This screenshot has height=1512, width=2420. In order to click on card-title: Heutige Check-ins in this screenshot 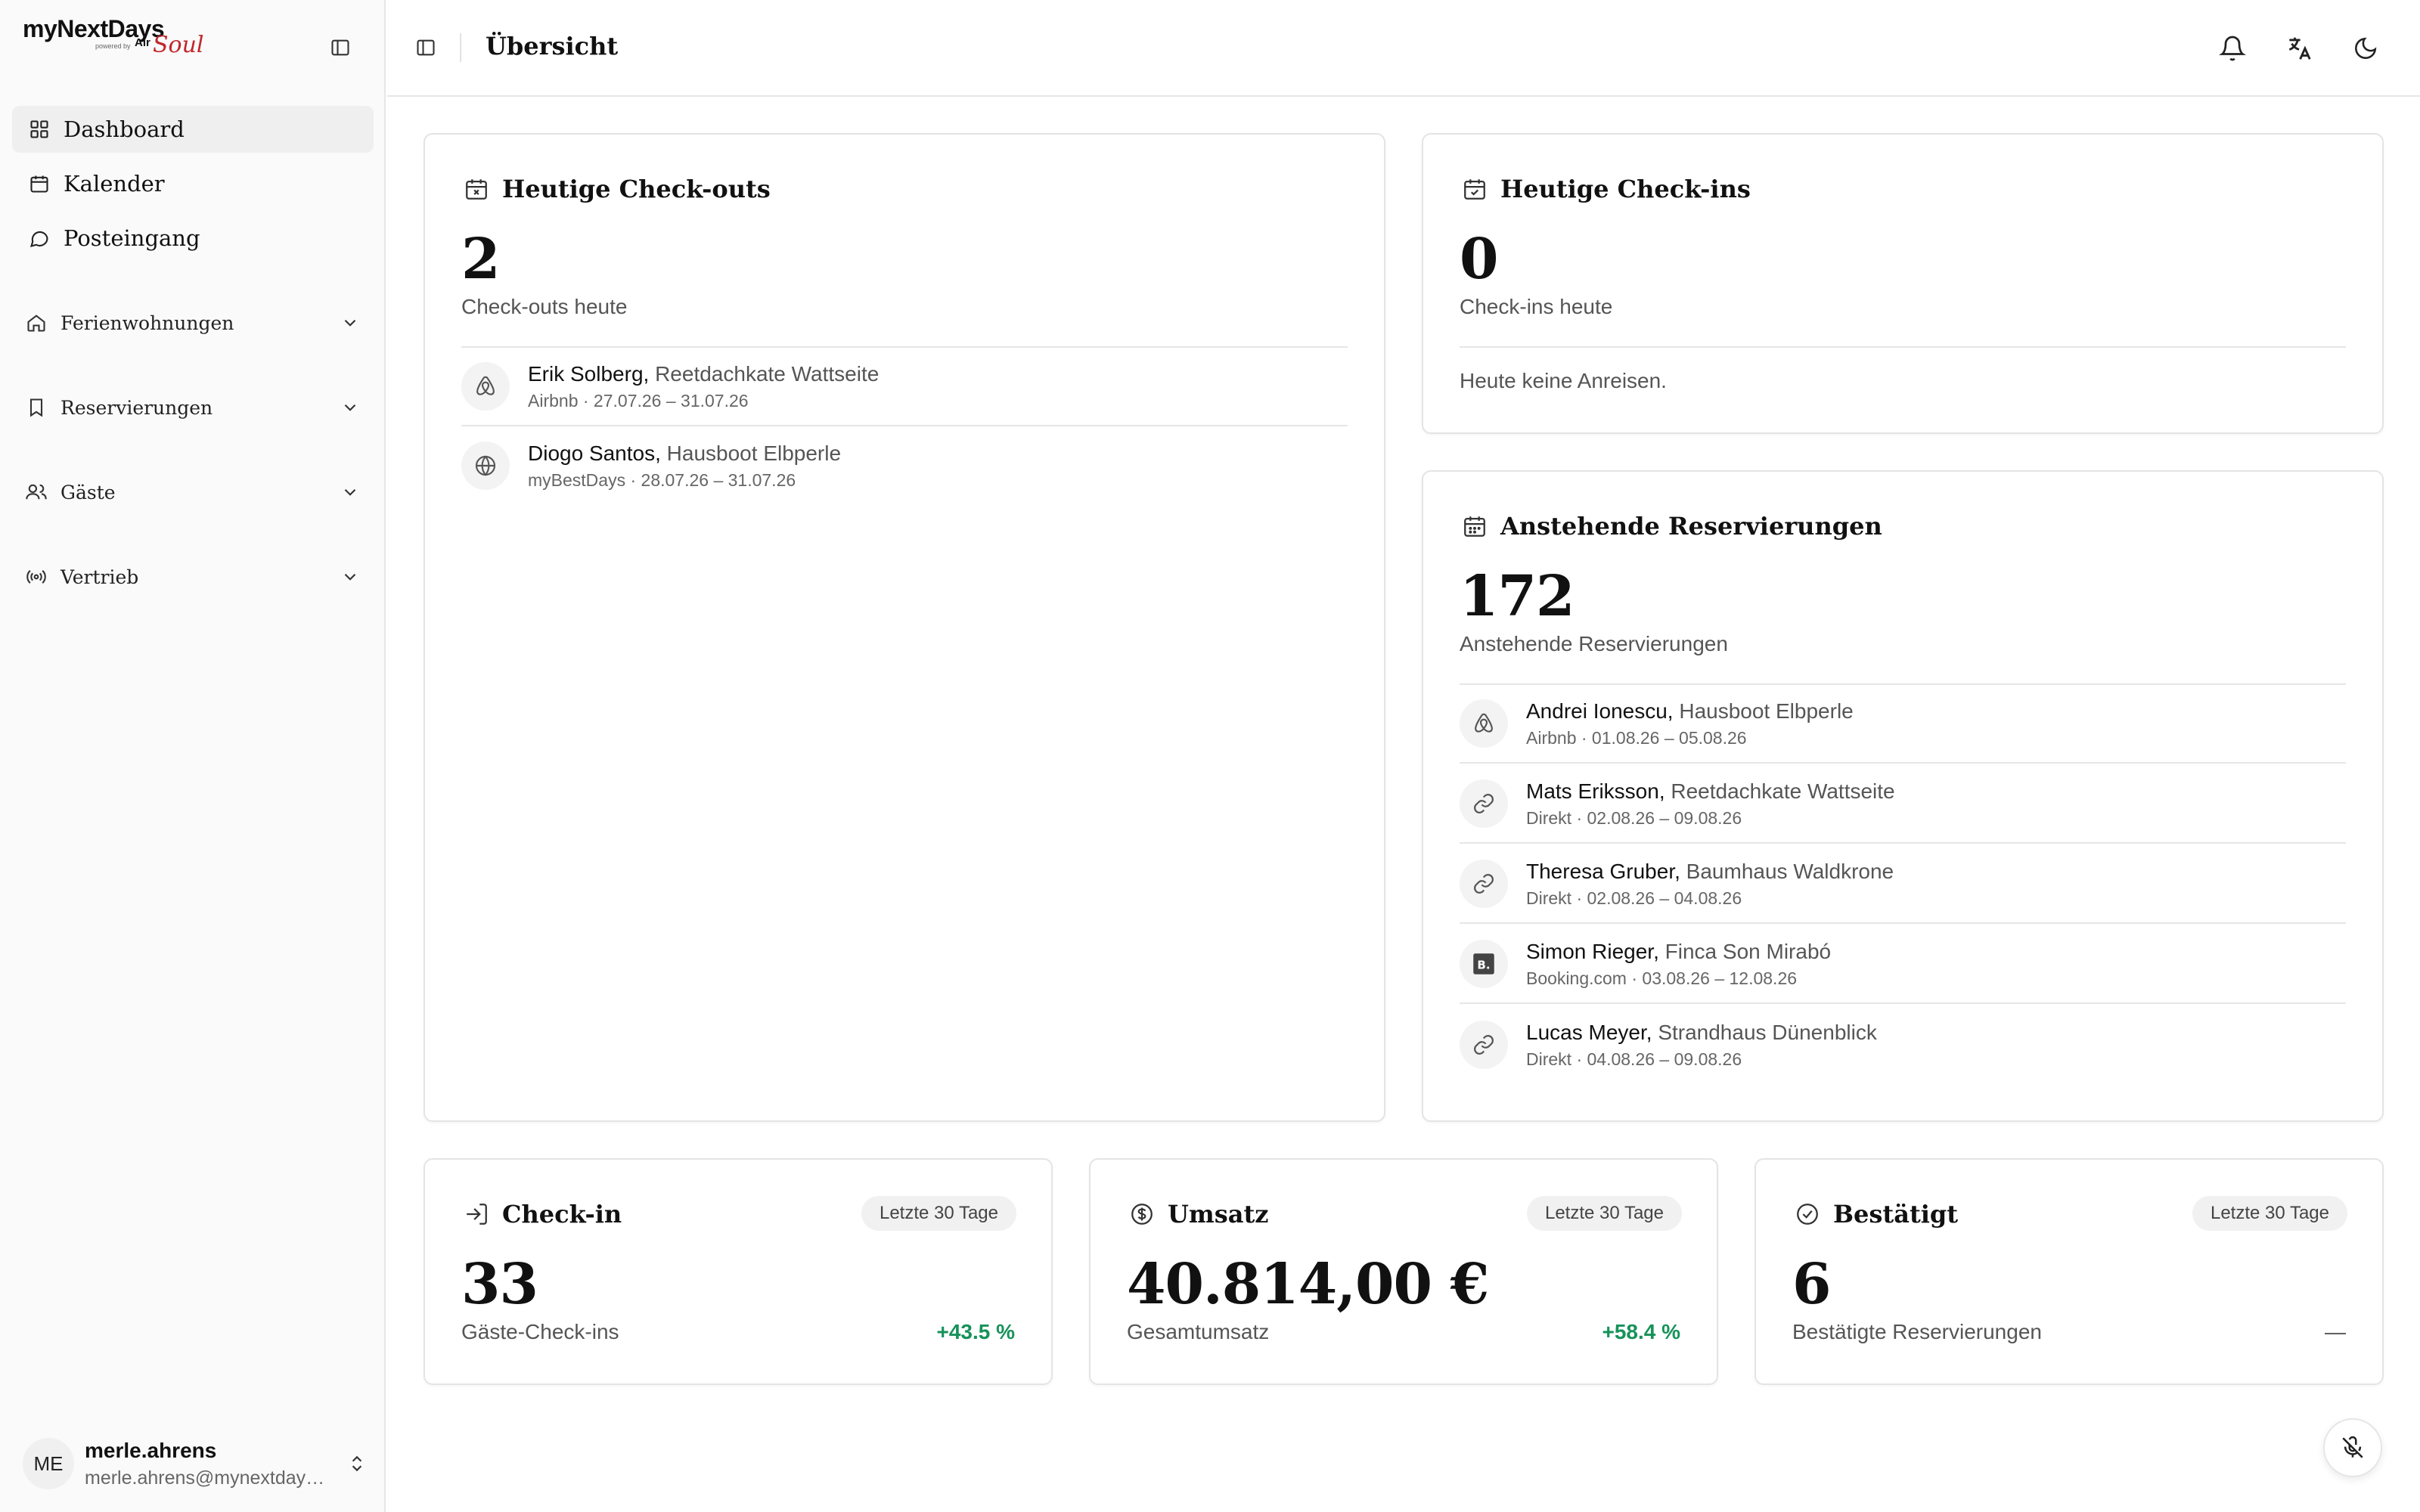, I will do `click(1625, 189)`.